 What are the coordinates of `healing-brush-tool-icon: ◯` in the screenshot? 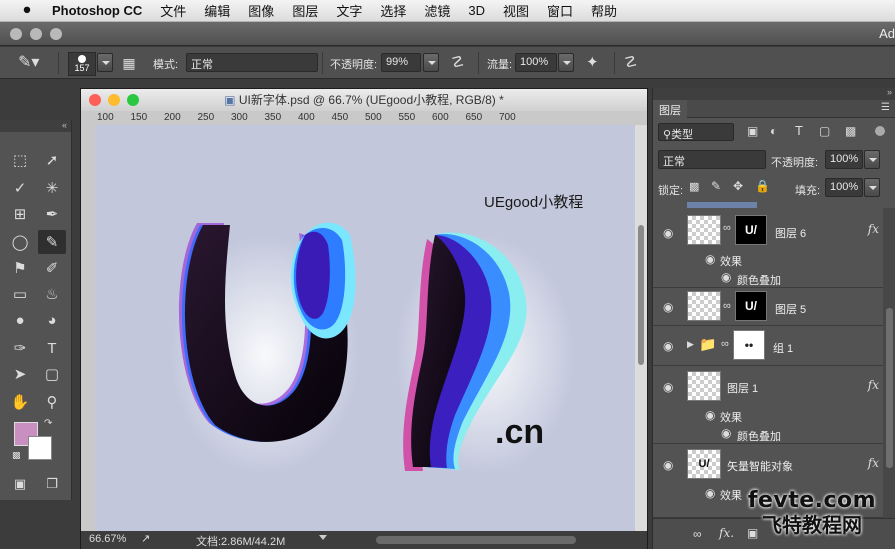 It's located at (20, 242).